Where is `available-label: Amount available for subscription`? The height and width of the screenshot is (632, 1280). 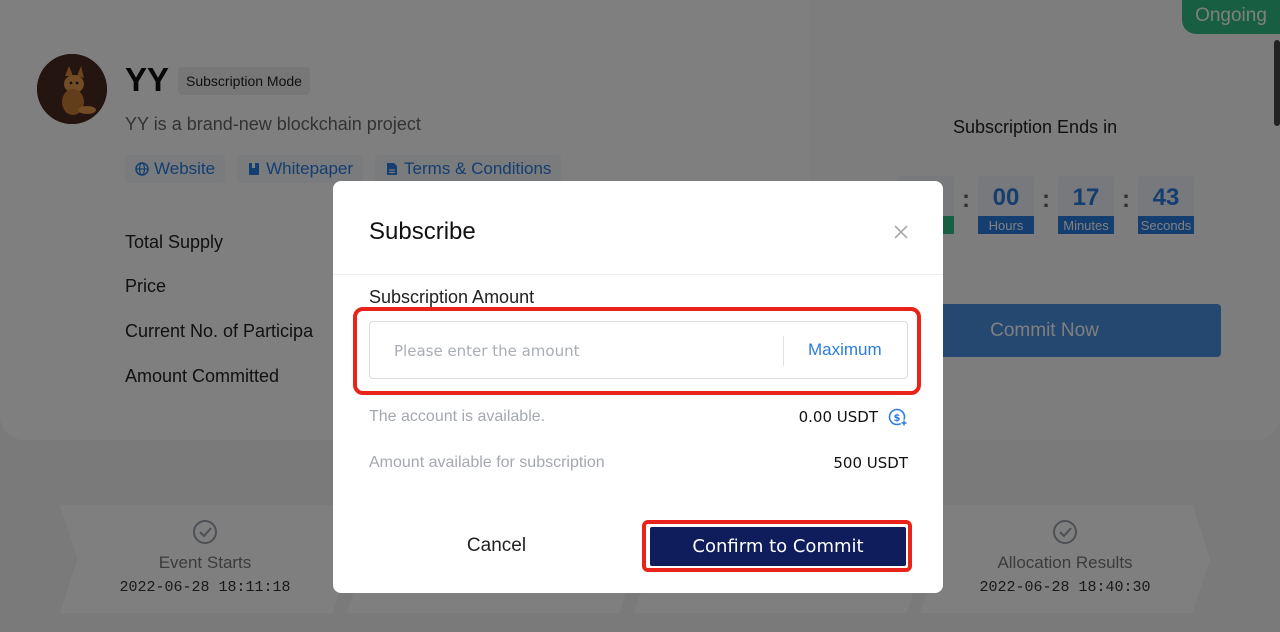
available-label: Amount available for subscription is located at coordinates (487, 462).